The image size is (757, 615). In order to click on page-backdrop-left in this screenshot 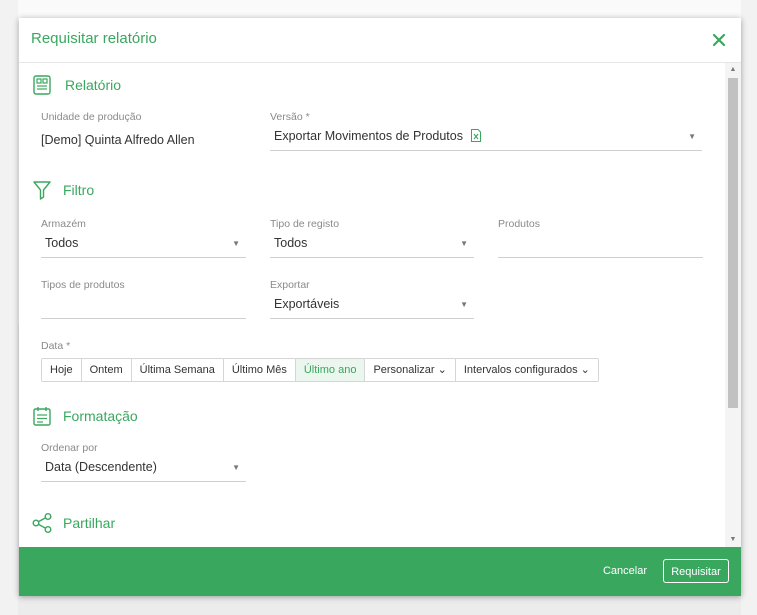, I will do `click(9, 307)`.